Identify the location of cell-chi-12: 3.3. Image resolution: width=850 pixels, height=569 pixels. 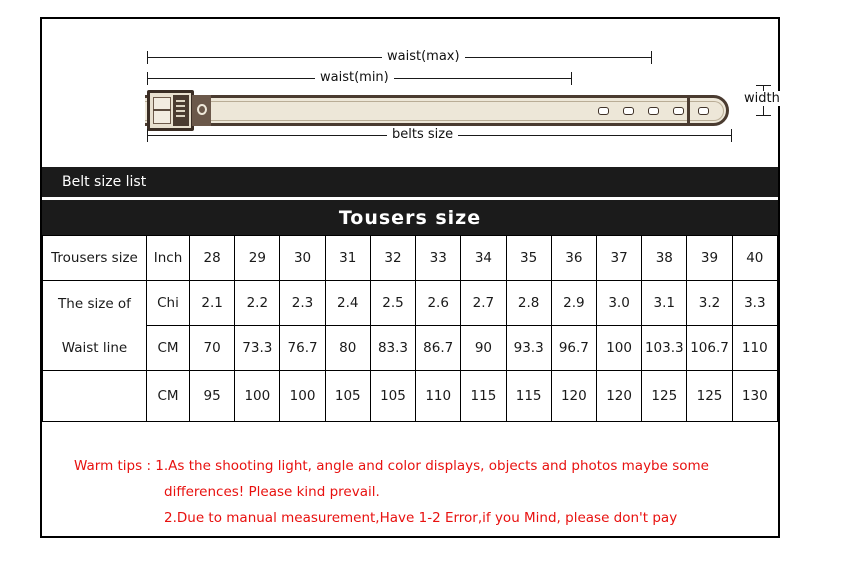
(755, 303).